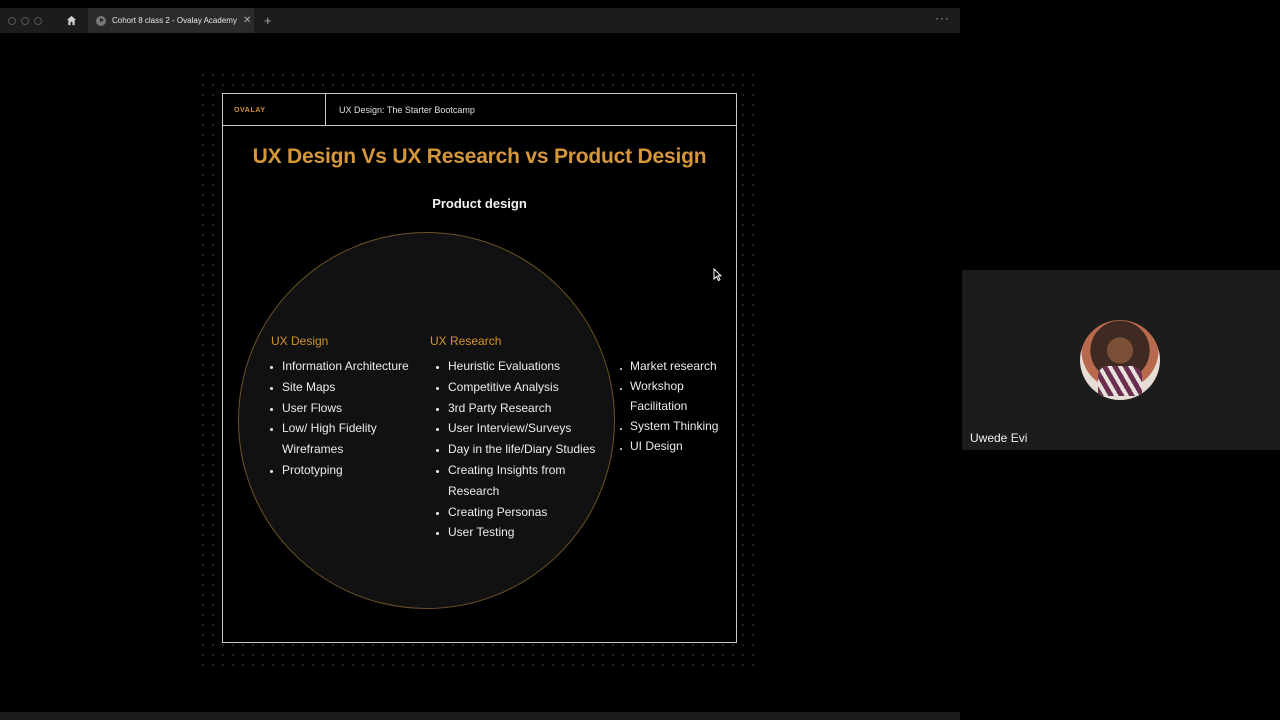 The height and width of the screenshot is (720, 1280). Describe the element at coordinates (268, 20) in the screenshot. I see `new-tab-button: +` at that location.